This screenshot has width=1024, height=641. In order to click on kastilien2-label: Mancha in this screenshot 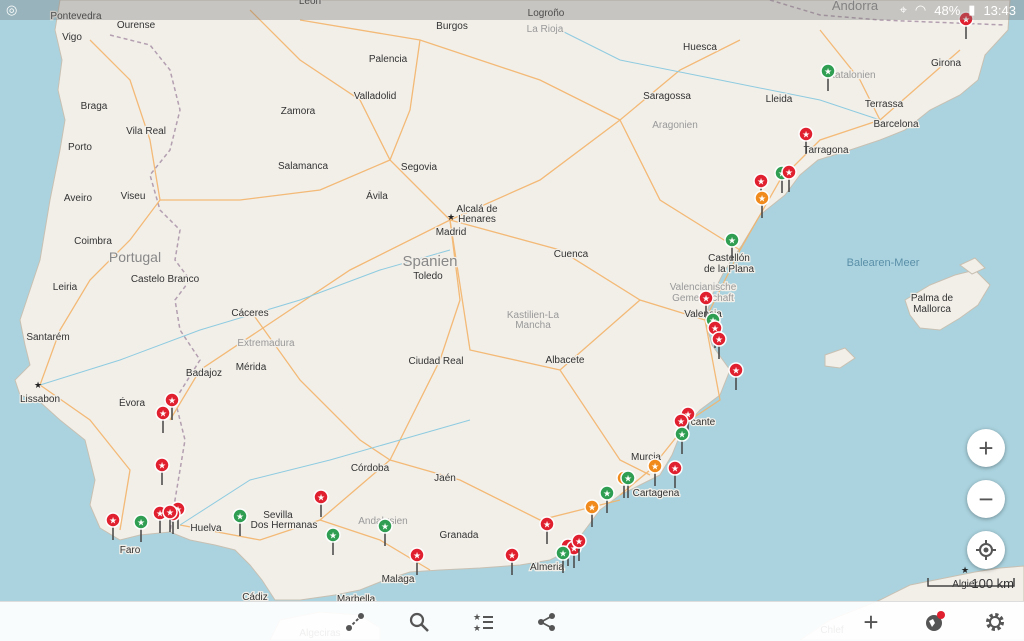, I will do `click(533, 325)`.